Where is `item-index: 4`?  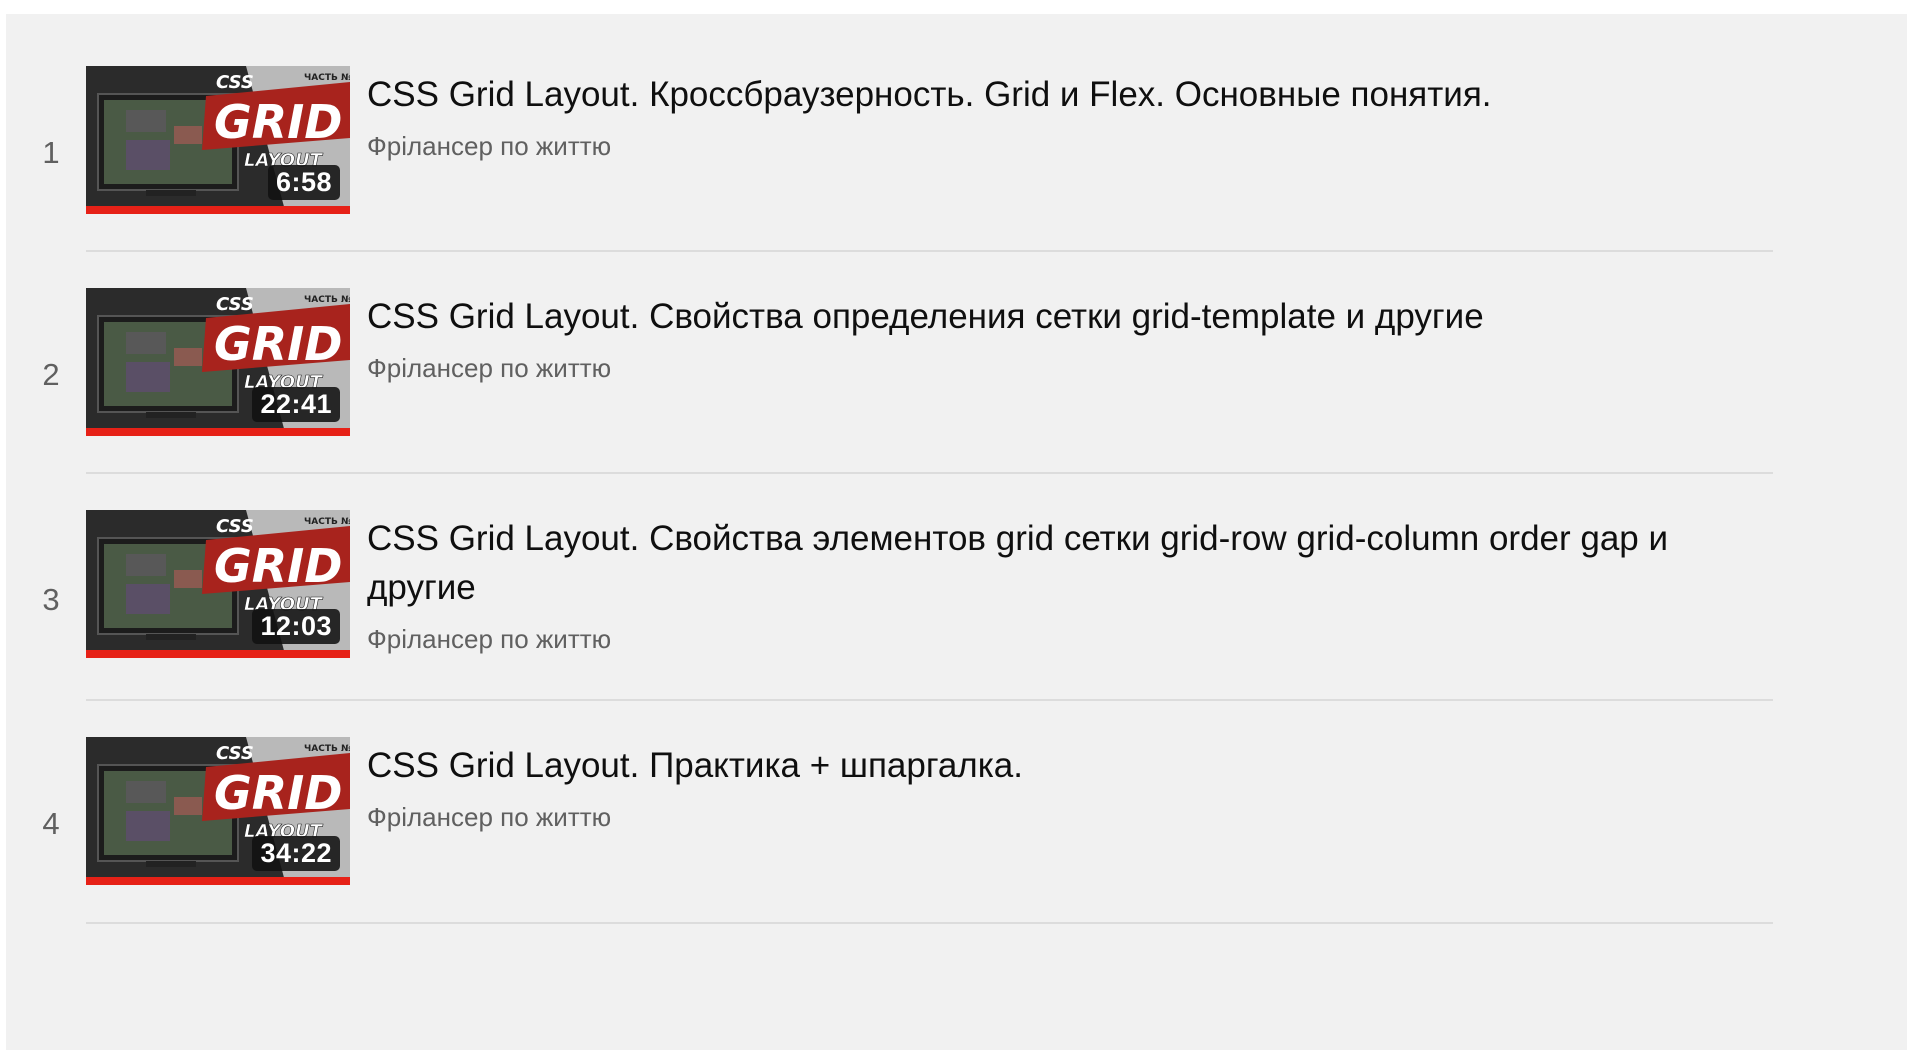 item-index: 4 is located at coordinates (51, 823).